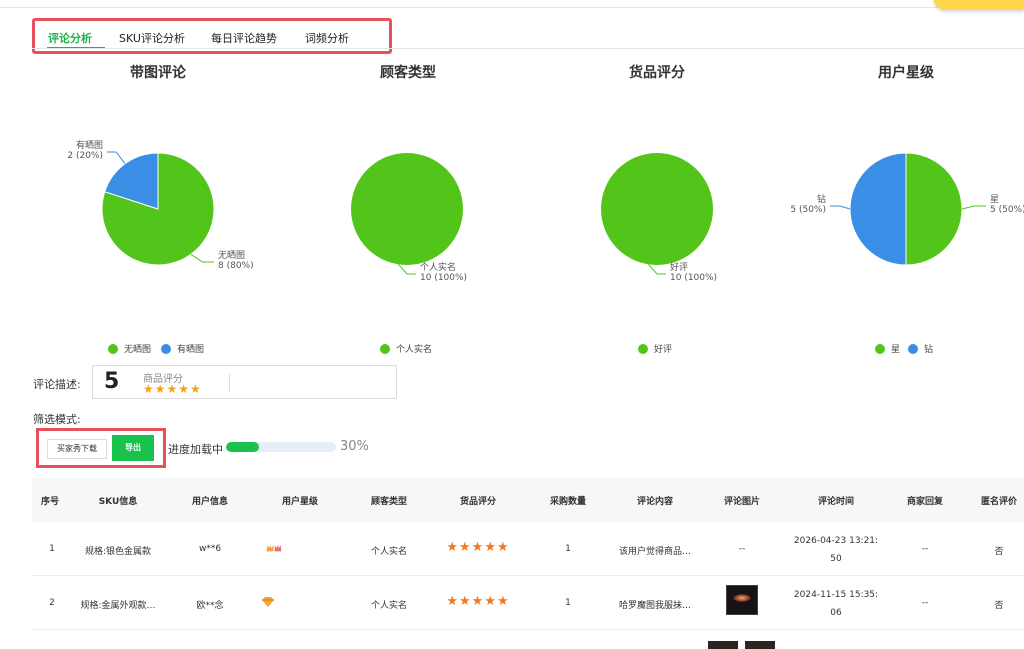  What do you see at coordinates (118, 552) in the screenshot?
I see `cell-sku: 规格:银色金属款` at bounding box center [118, 552].